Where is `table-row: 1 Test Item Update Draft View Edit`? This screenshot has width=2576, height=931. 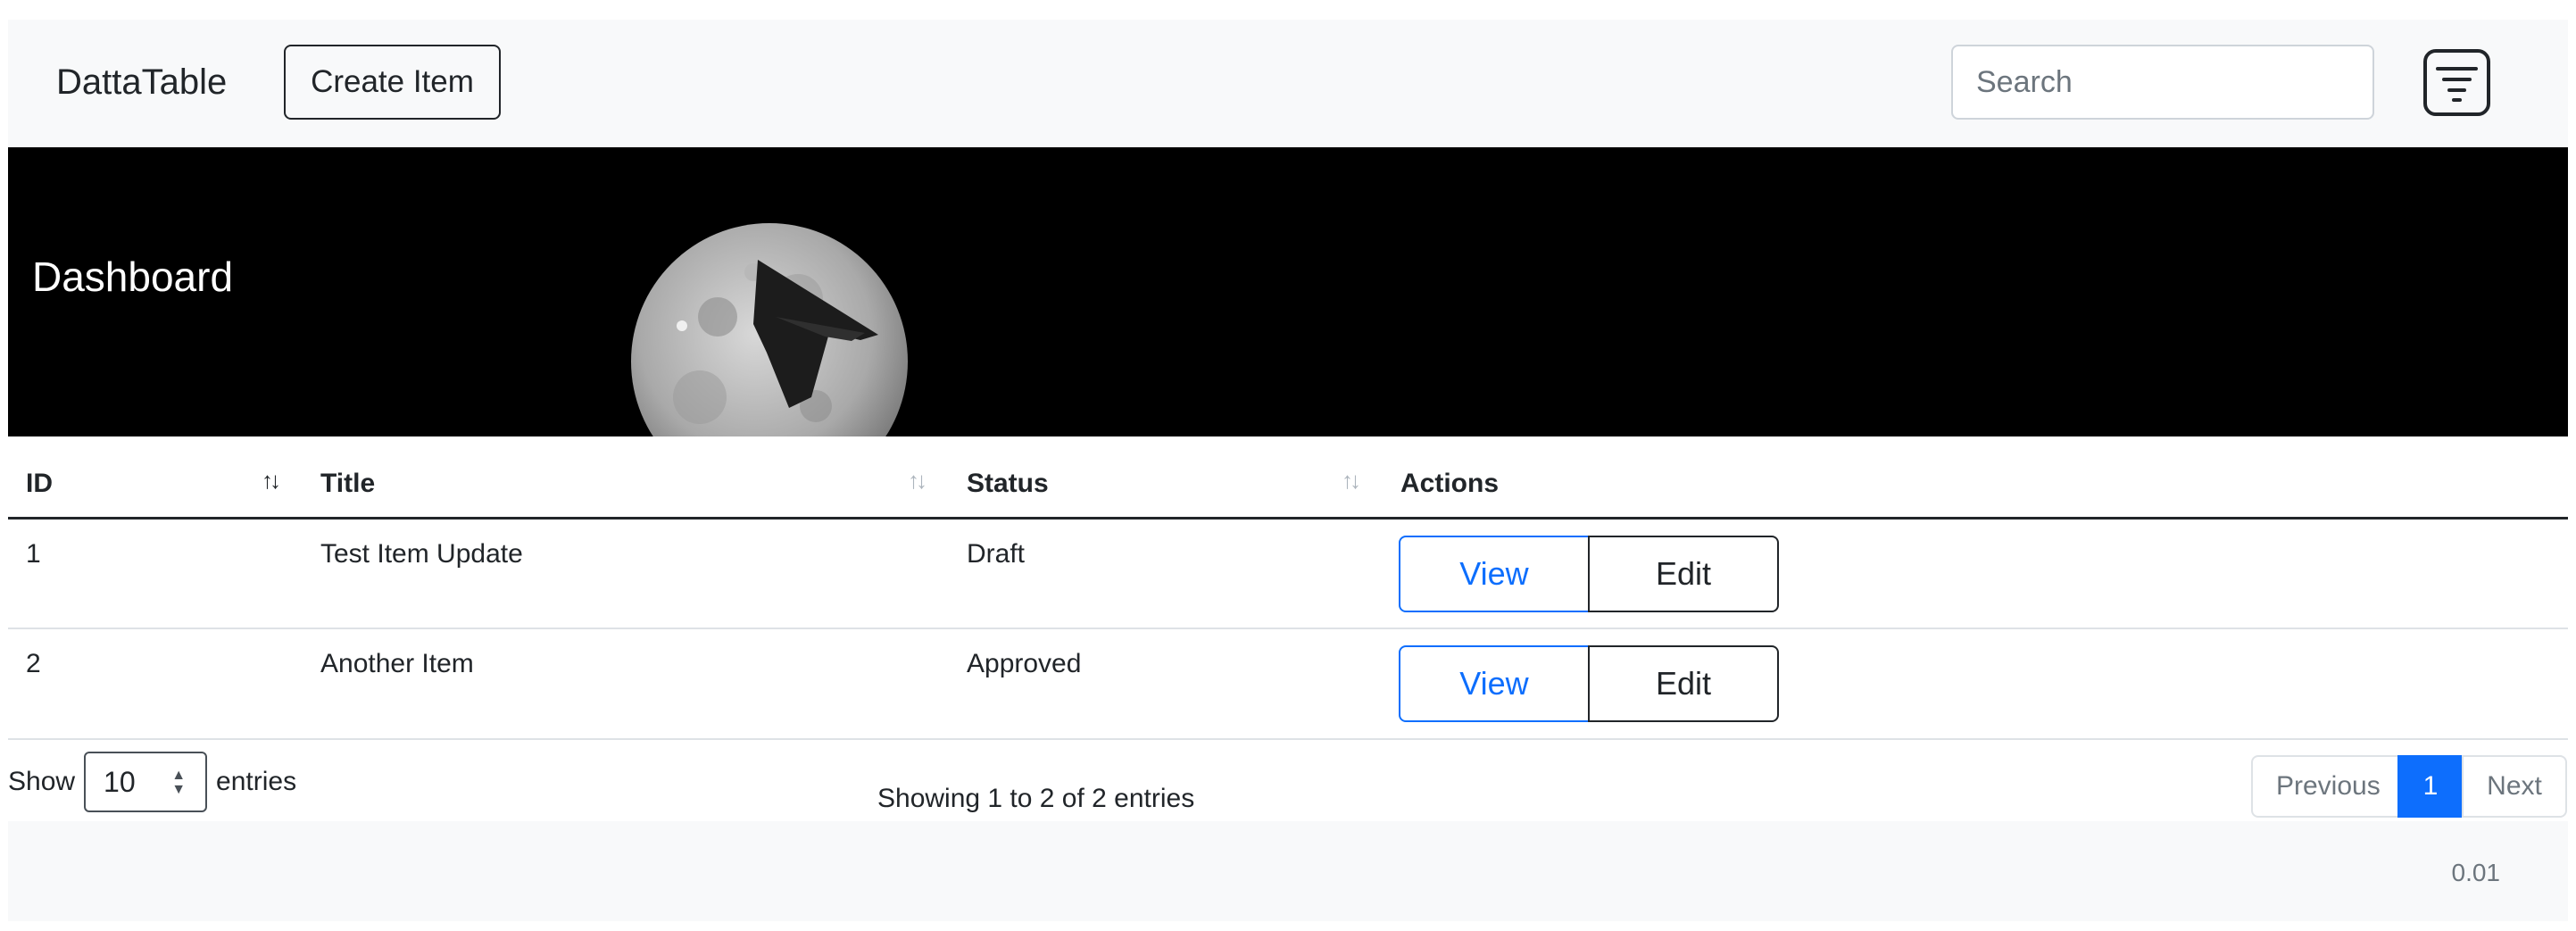
table-row: 1 Test Item Update Draft View Edit is located at coordinates (1288, 573).